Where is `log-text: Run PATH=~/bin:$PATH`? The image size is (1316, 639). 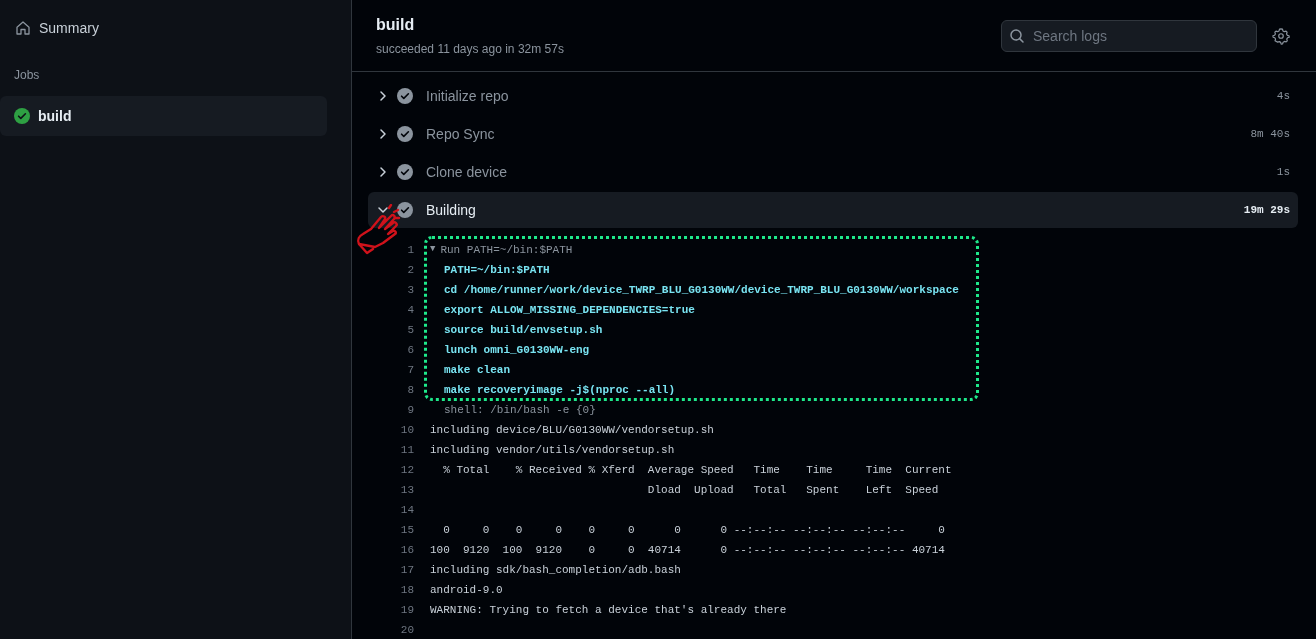 log-text: Run PATH=~/bin:$PATH is located at coordinates (506, 250).